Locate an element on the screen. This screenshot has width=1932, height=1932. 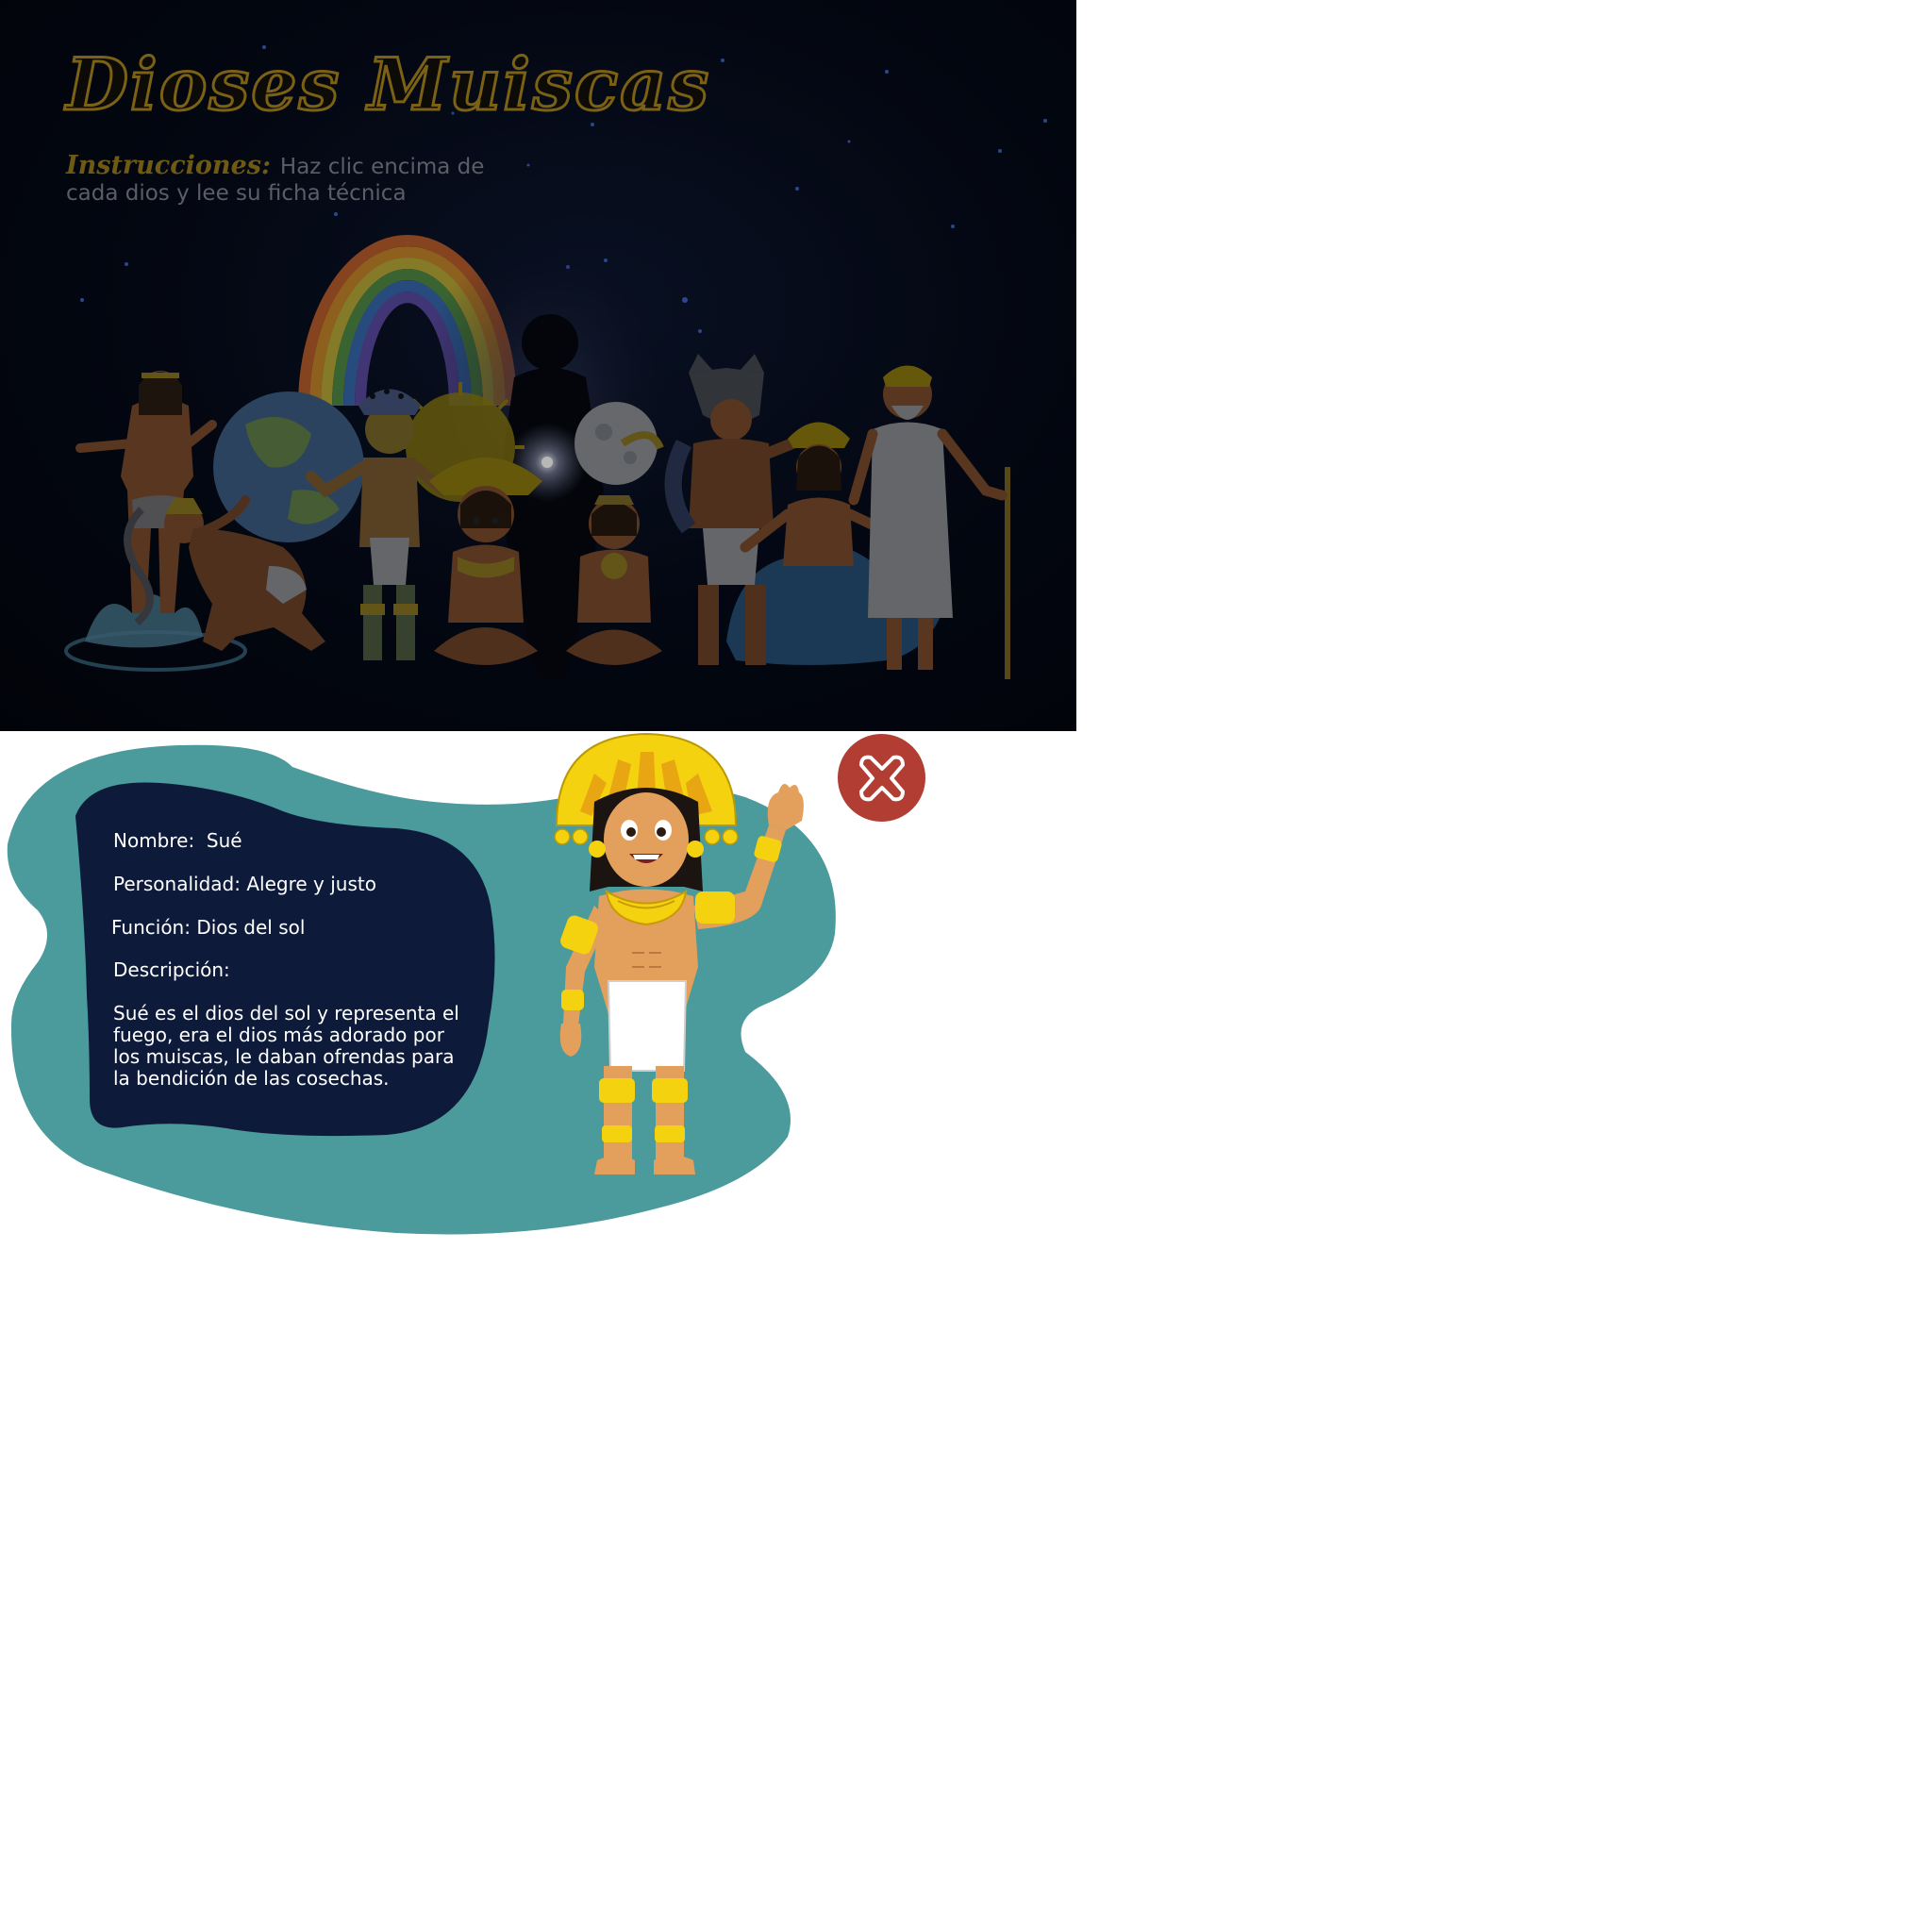
info-personality-line: Personalidad: Alegre y justo is located at coordinates (244, 884).